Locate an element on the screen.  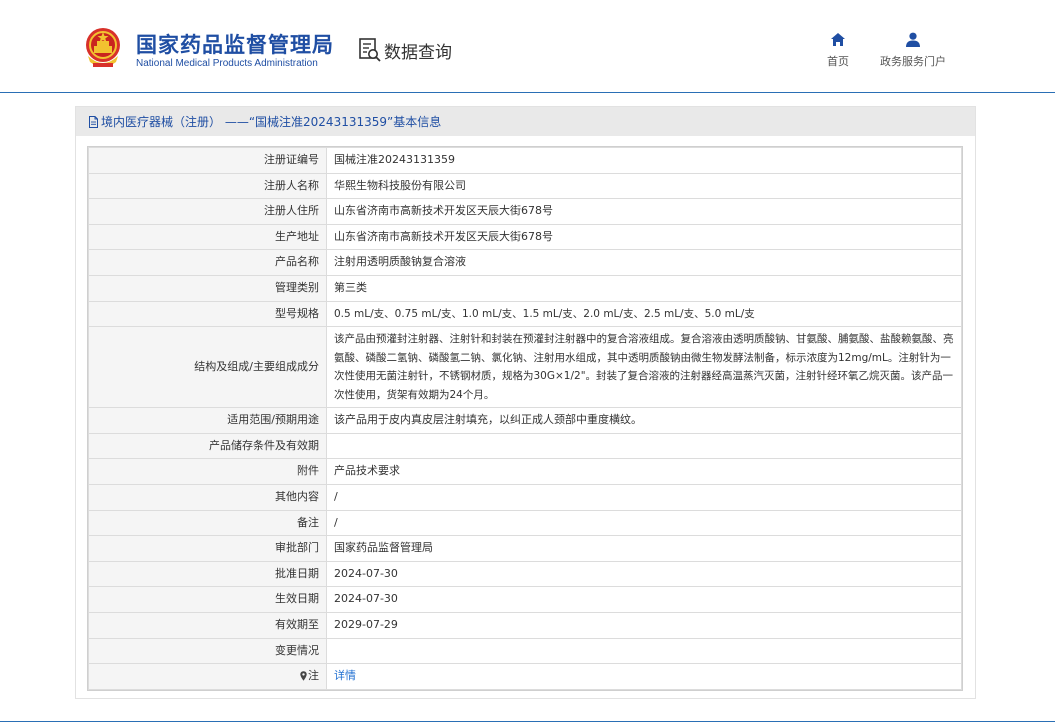
field-label: 其他内容 is located at coordinates (207, 497).